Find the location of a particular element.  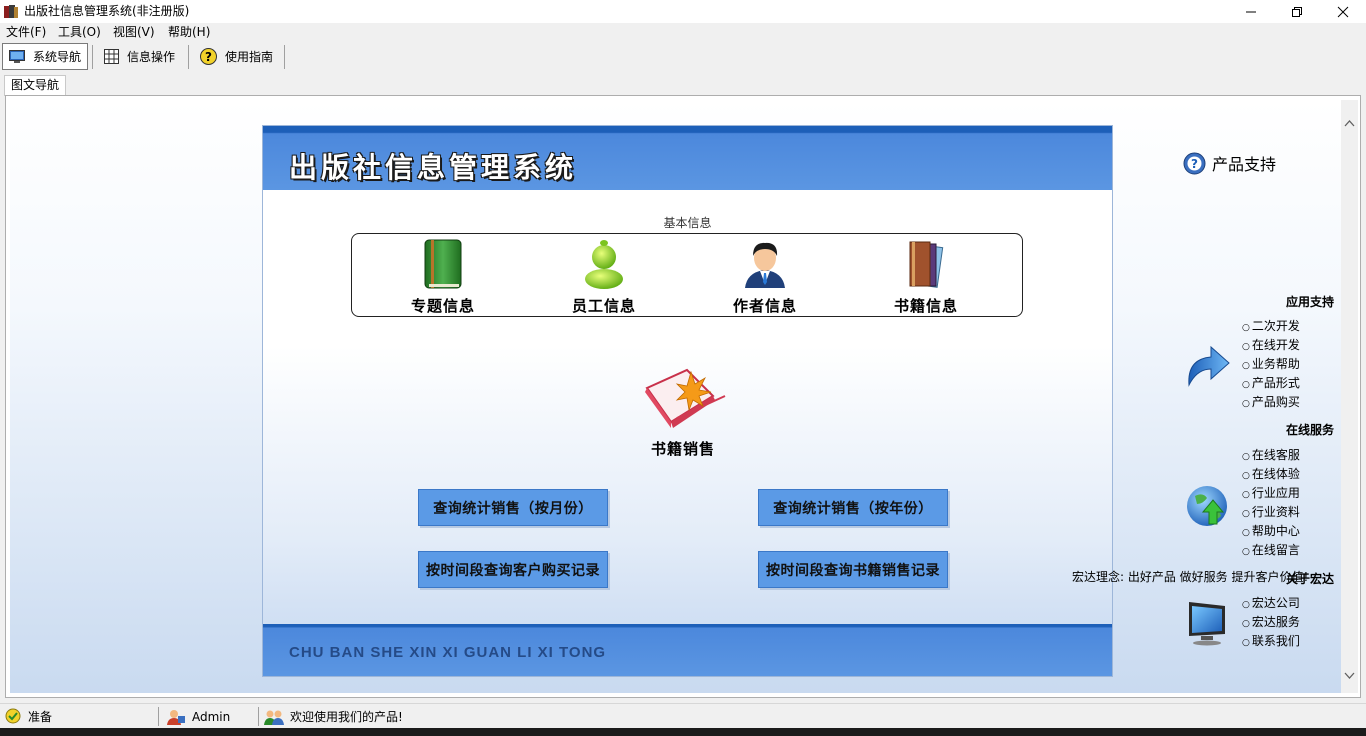

side-link: 在线留言 is located at coordinates (1271, 551).